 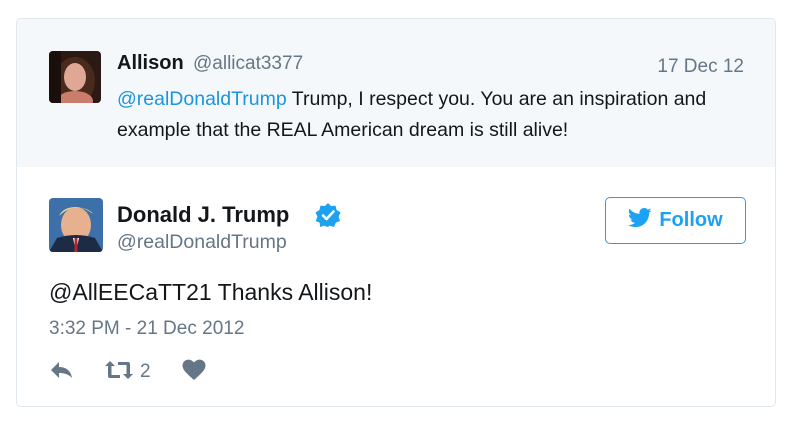 I want to click on heart-icon, so click(x=194, y=372).